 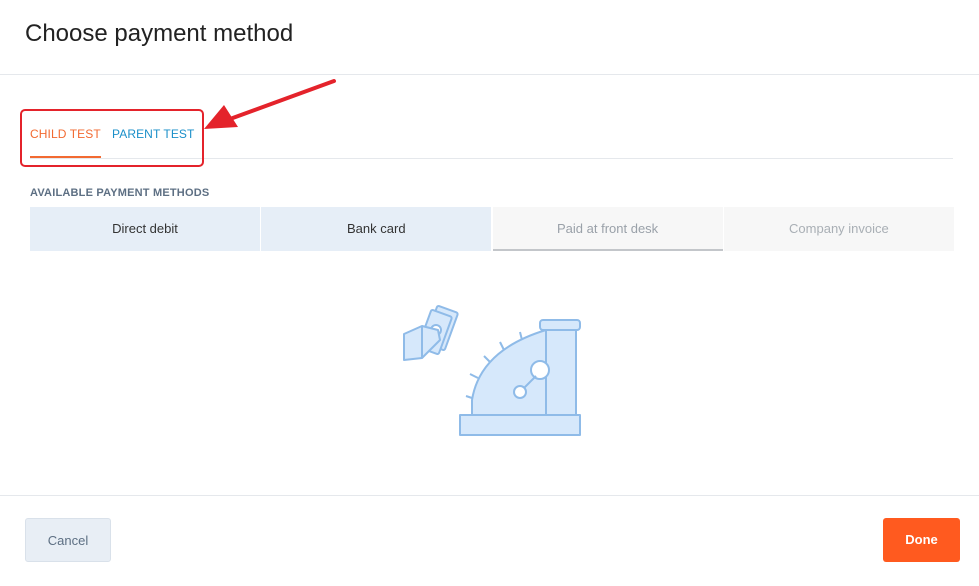 What do you see at coordinates (376, 229) in the screenshot?
I see `method-bank-card: Bank card` at bounding box center [376, 229].